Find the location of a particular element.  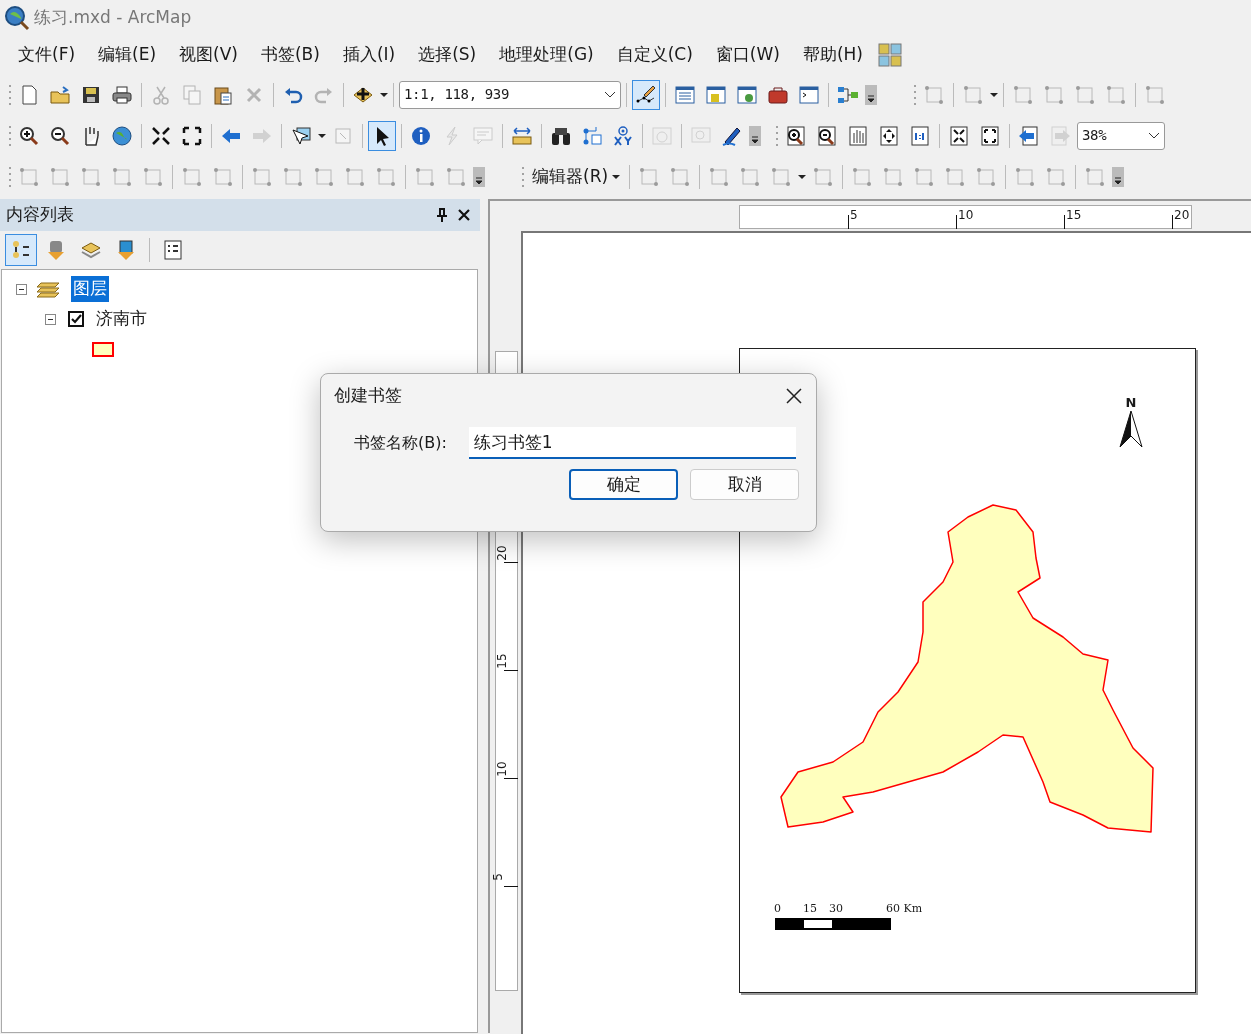

menu-item: 选择(S) is located at coordinates (447, 55).